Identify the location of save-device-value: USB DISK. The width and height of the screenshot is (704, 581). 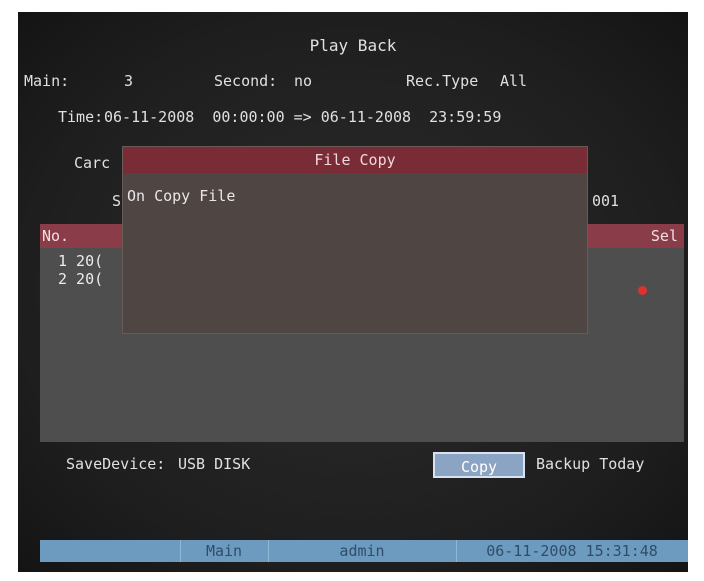
(214, 464).